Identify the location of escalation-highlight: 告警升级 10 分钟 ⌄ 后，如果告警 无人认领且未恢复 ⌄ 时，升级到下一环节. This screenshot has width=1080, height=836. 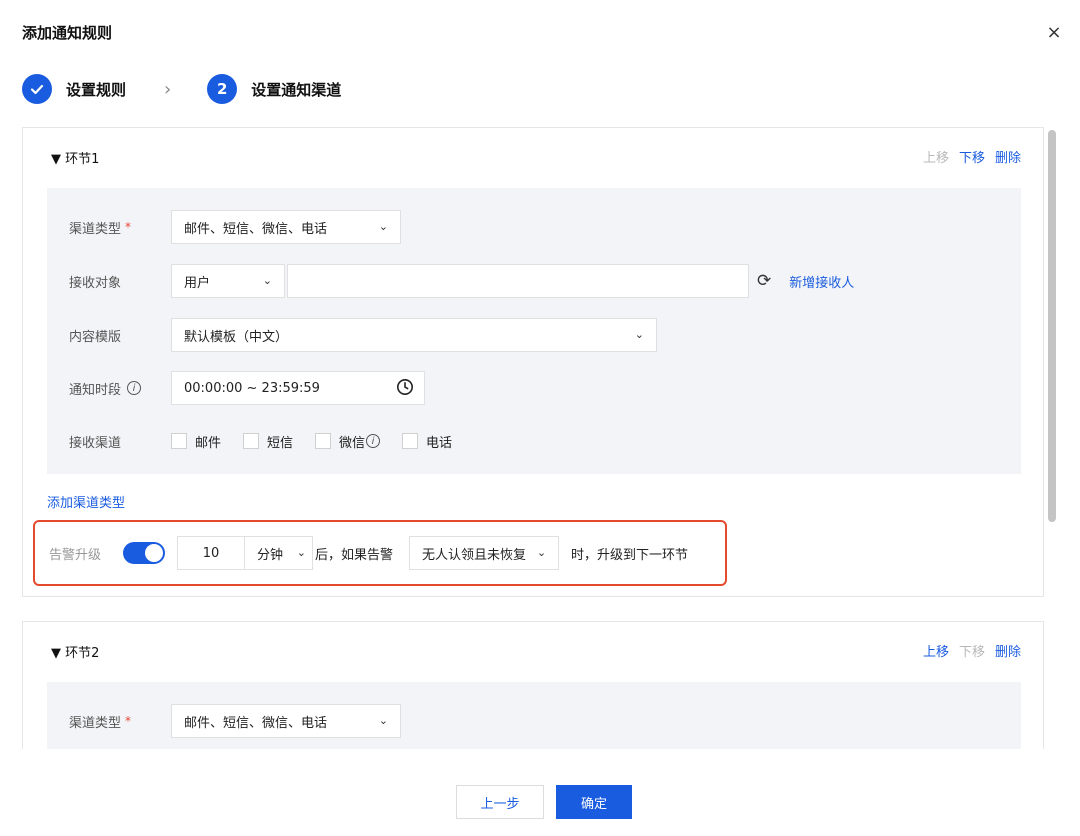
(380, 553).